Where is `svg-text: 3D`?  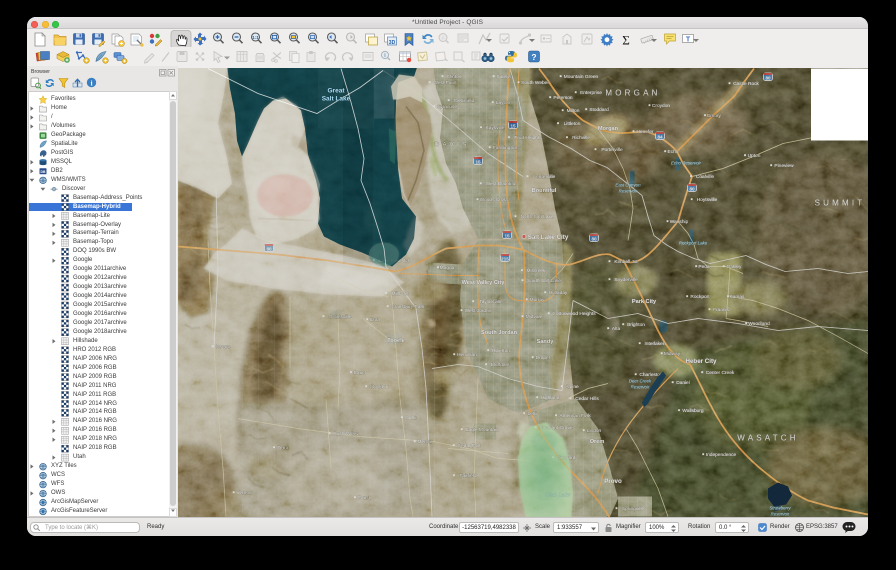 svg-text: 3D is located at coordinates (392, 43).